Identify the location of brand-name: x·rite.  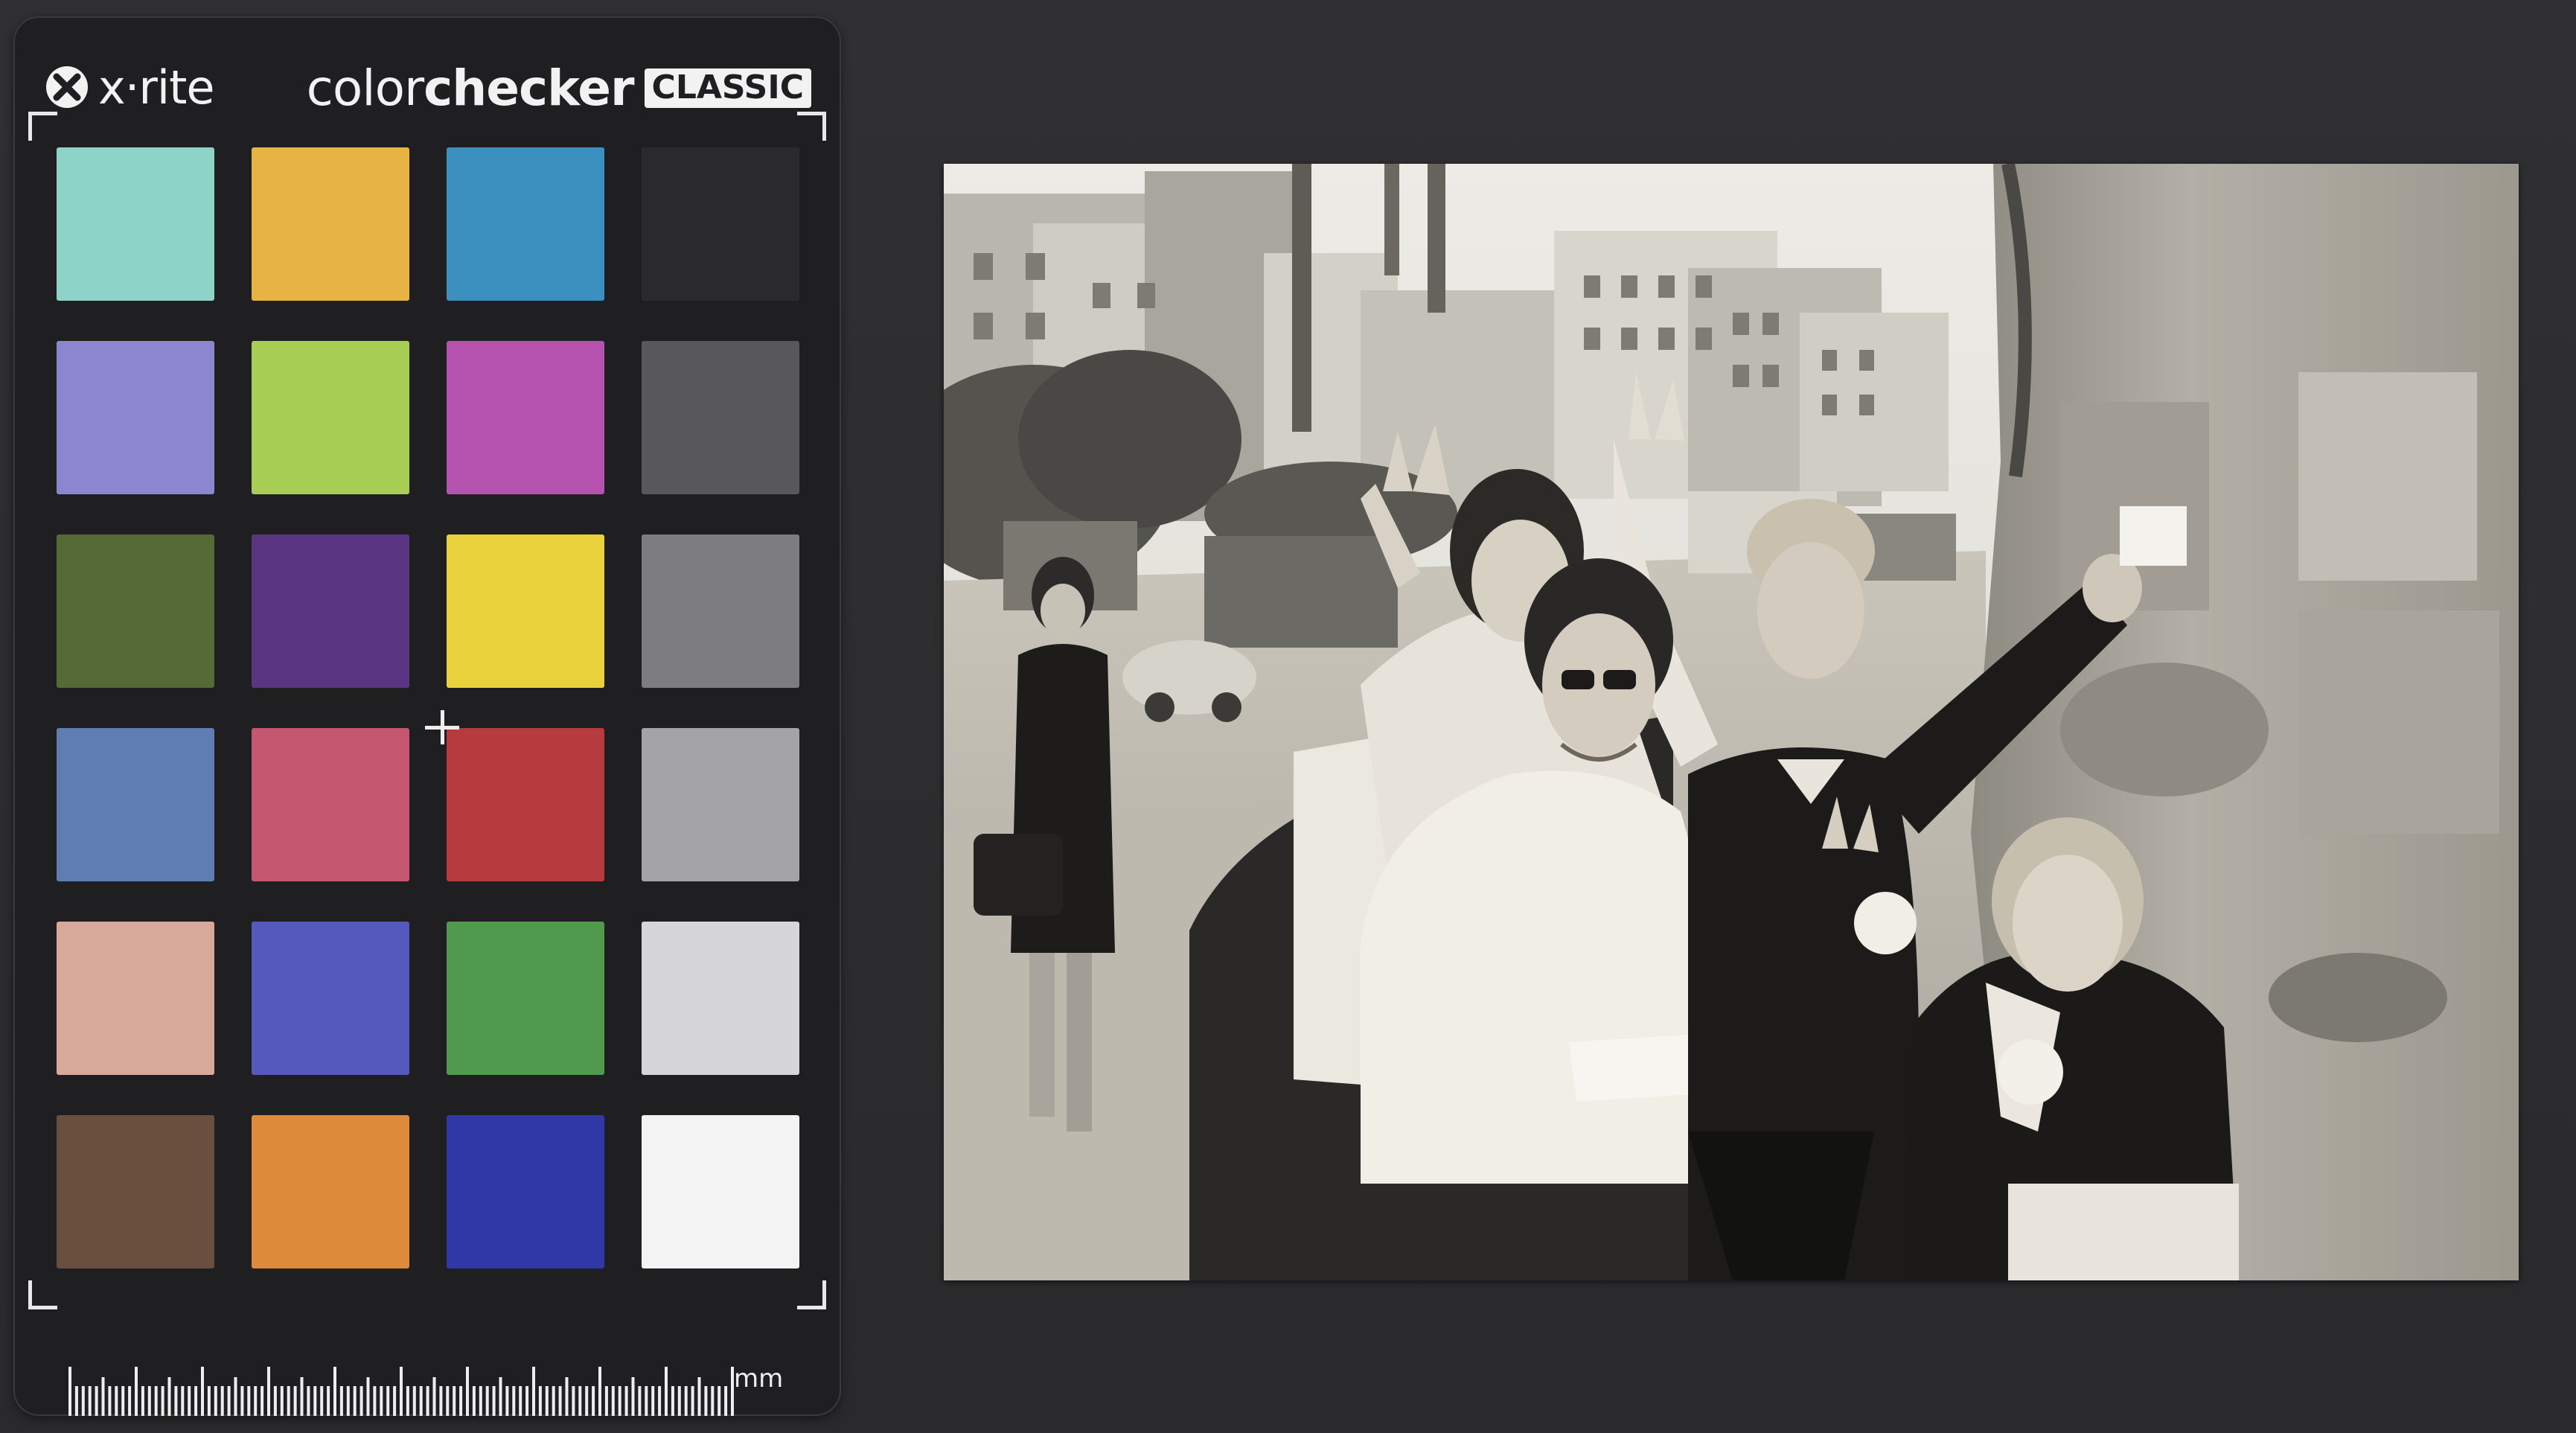
(156, 87).